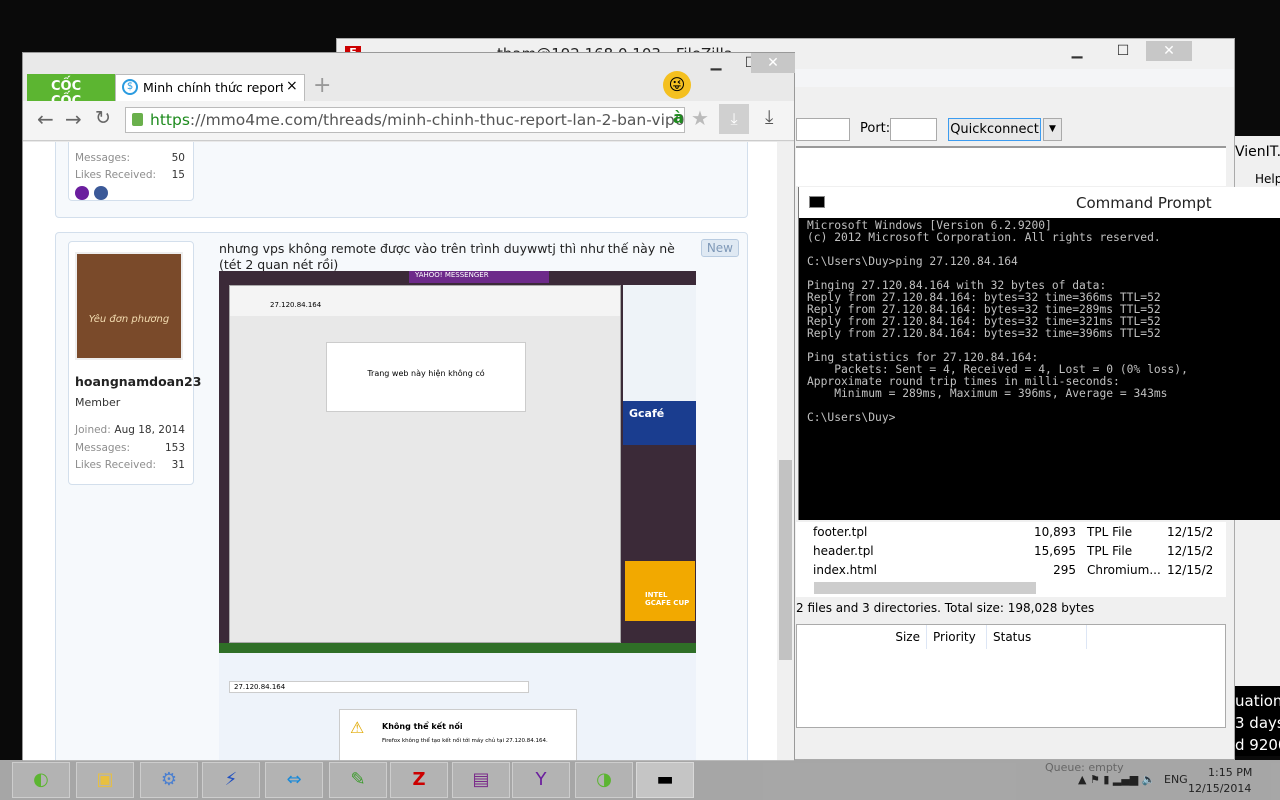  I want to click on file-type: TPL File, so click(1110, 532).